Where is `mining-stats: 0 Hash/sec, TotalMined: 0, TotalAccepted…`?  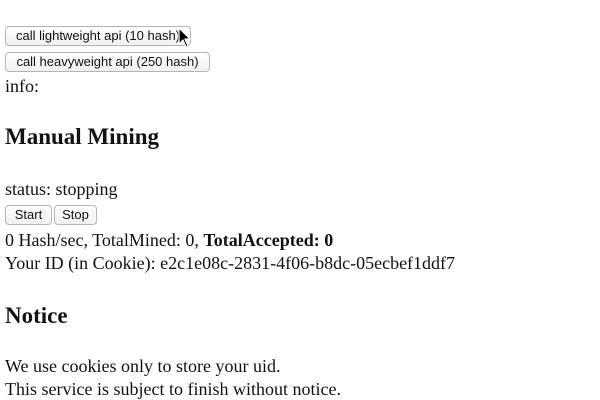 mining-stats: 0 Hash/sec, TotalMined: 0, TotalAccepted… is located at coordinates (169, 240).